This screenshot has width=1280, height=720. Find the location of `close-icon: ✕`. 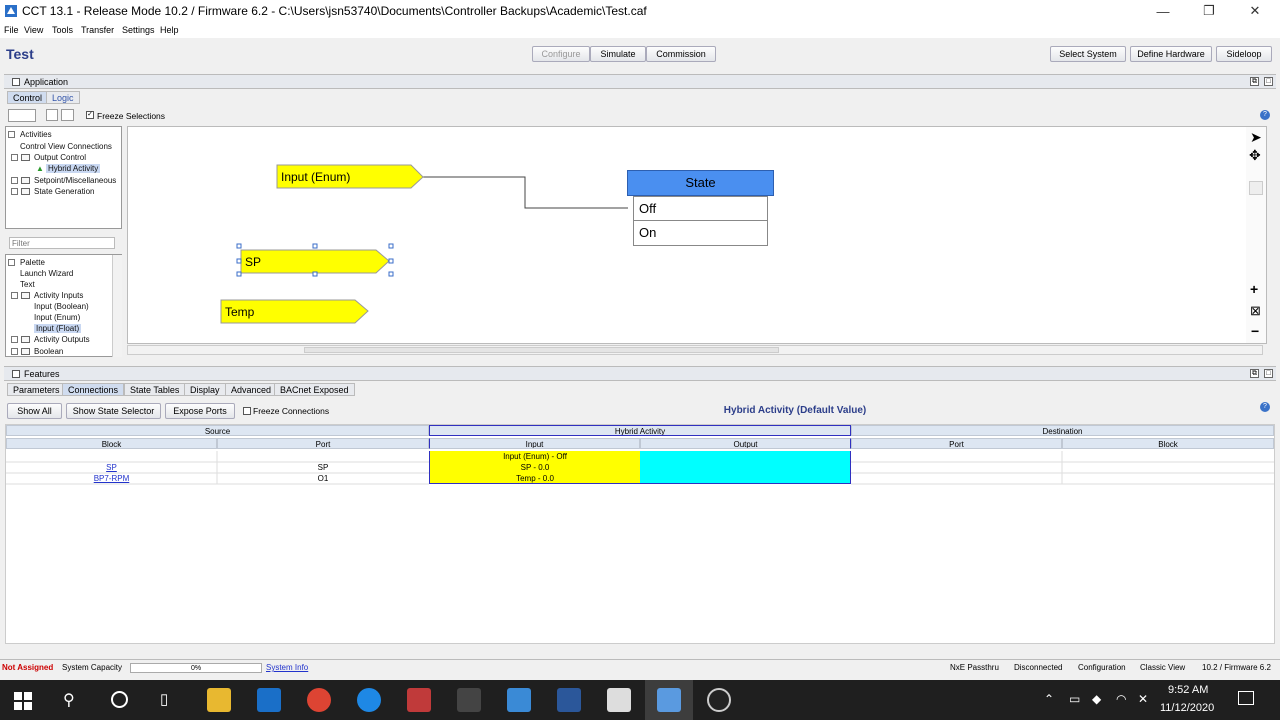

close-icon: ✕ is located at coordinates (1255, 11).